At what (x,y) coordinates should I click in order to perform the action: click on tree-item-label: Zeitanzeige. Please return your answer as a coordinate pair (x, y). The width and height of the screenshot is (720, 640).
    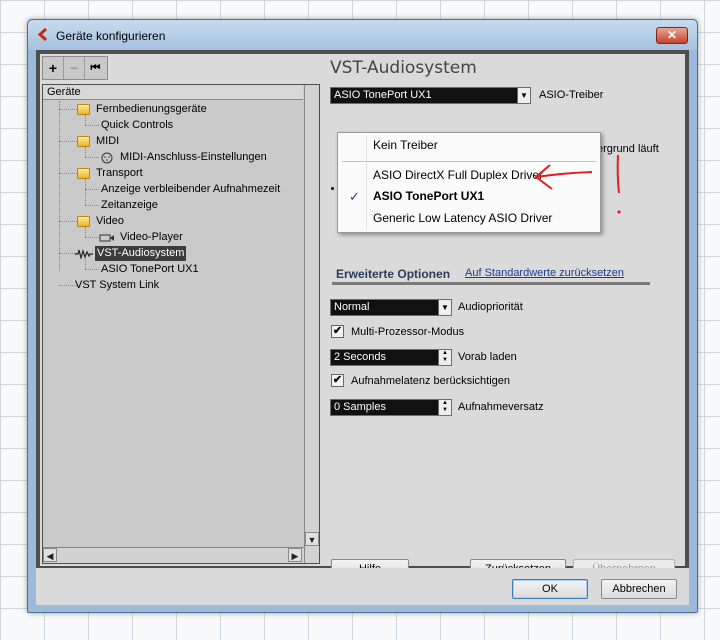
    Looking at the image, I should click on (129, 205).